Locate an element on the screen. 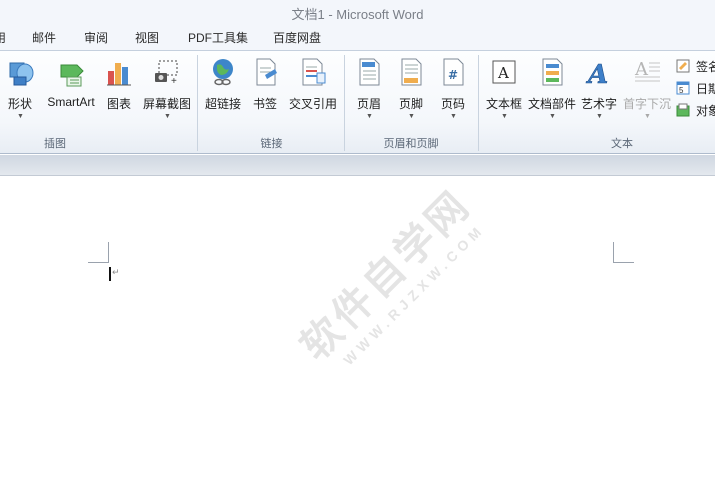 The height and width of the screenshot is (489, 715). shapes-button: 形状 ▼ is located at coordinates (20, 92).